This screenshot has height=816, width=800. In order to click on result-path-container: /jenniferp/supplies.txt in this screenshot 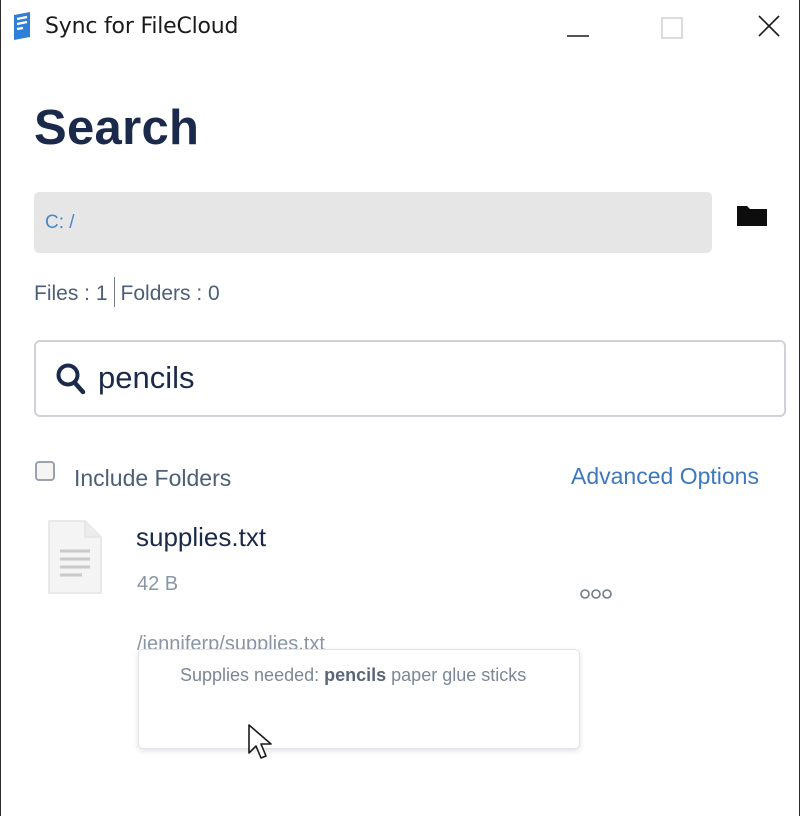, I will do `click(287, 641)`.